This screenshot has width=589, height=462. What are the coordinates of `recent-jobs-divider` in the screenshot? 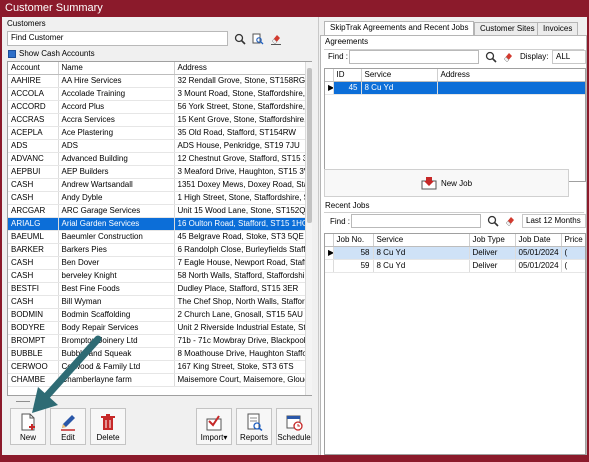 It's located at (454, 212).